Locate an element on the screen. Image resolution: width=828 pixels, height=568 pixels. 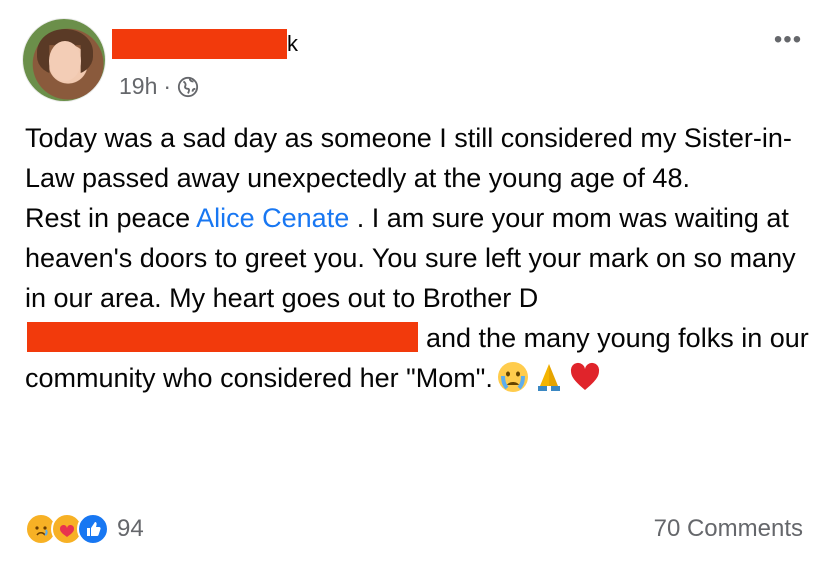
post-timestamp: 19h is located at coordinates (138, 86).